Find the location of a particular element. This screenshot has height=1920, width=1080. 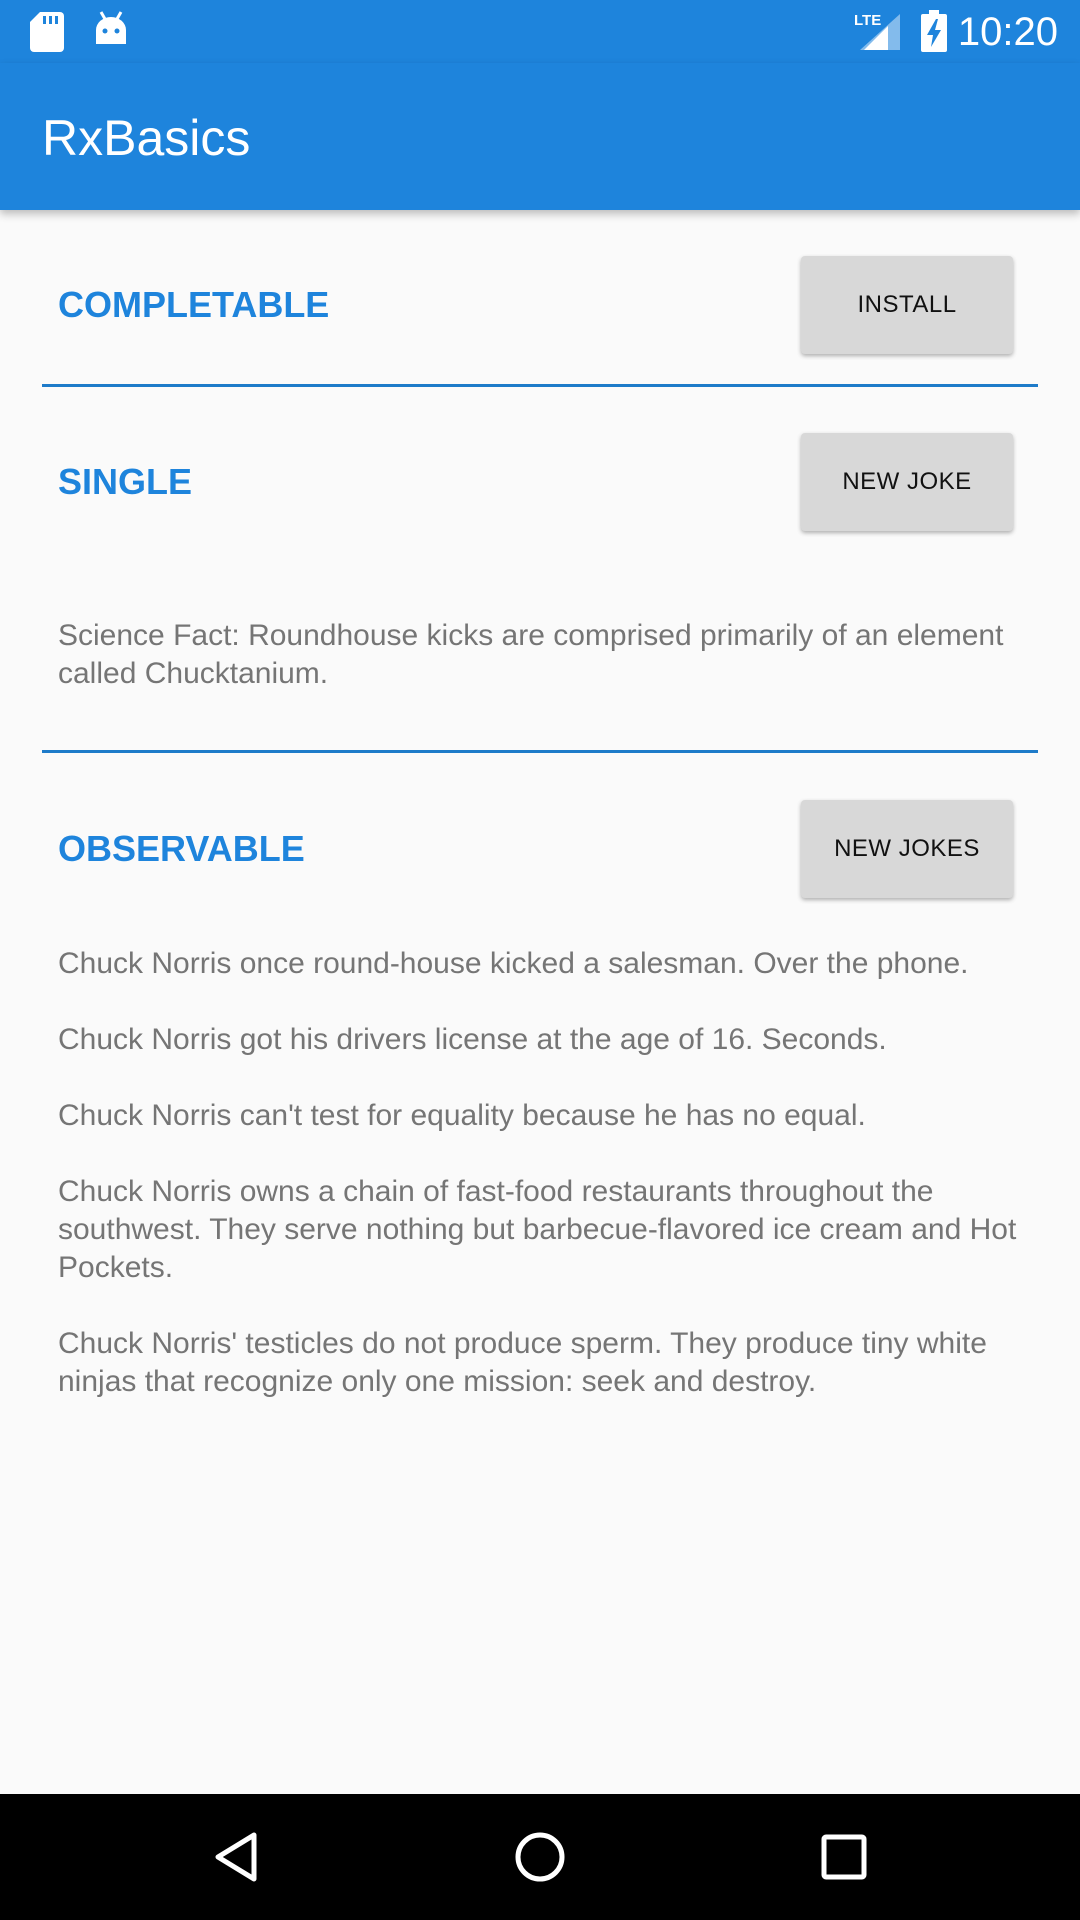

single-title: SINGLE is located at coordinates (125, 481).